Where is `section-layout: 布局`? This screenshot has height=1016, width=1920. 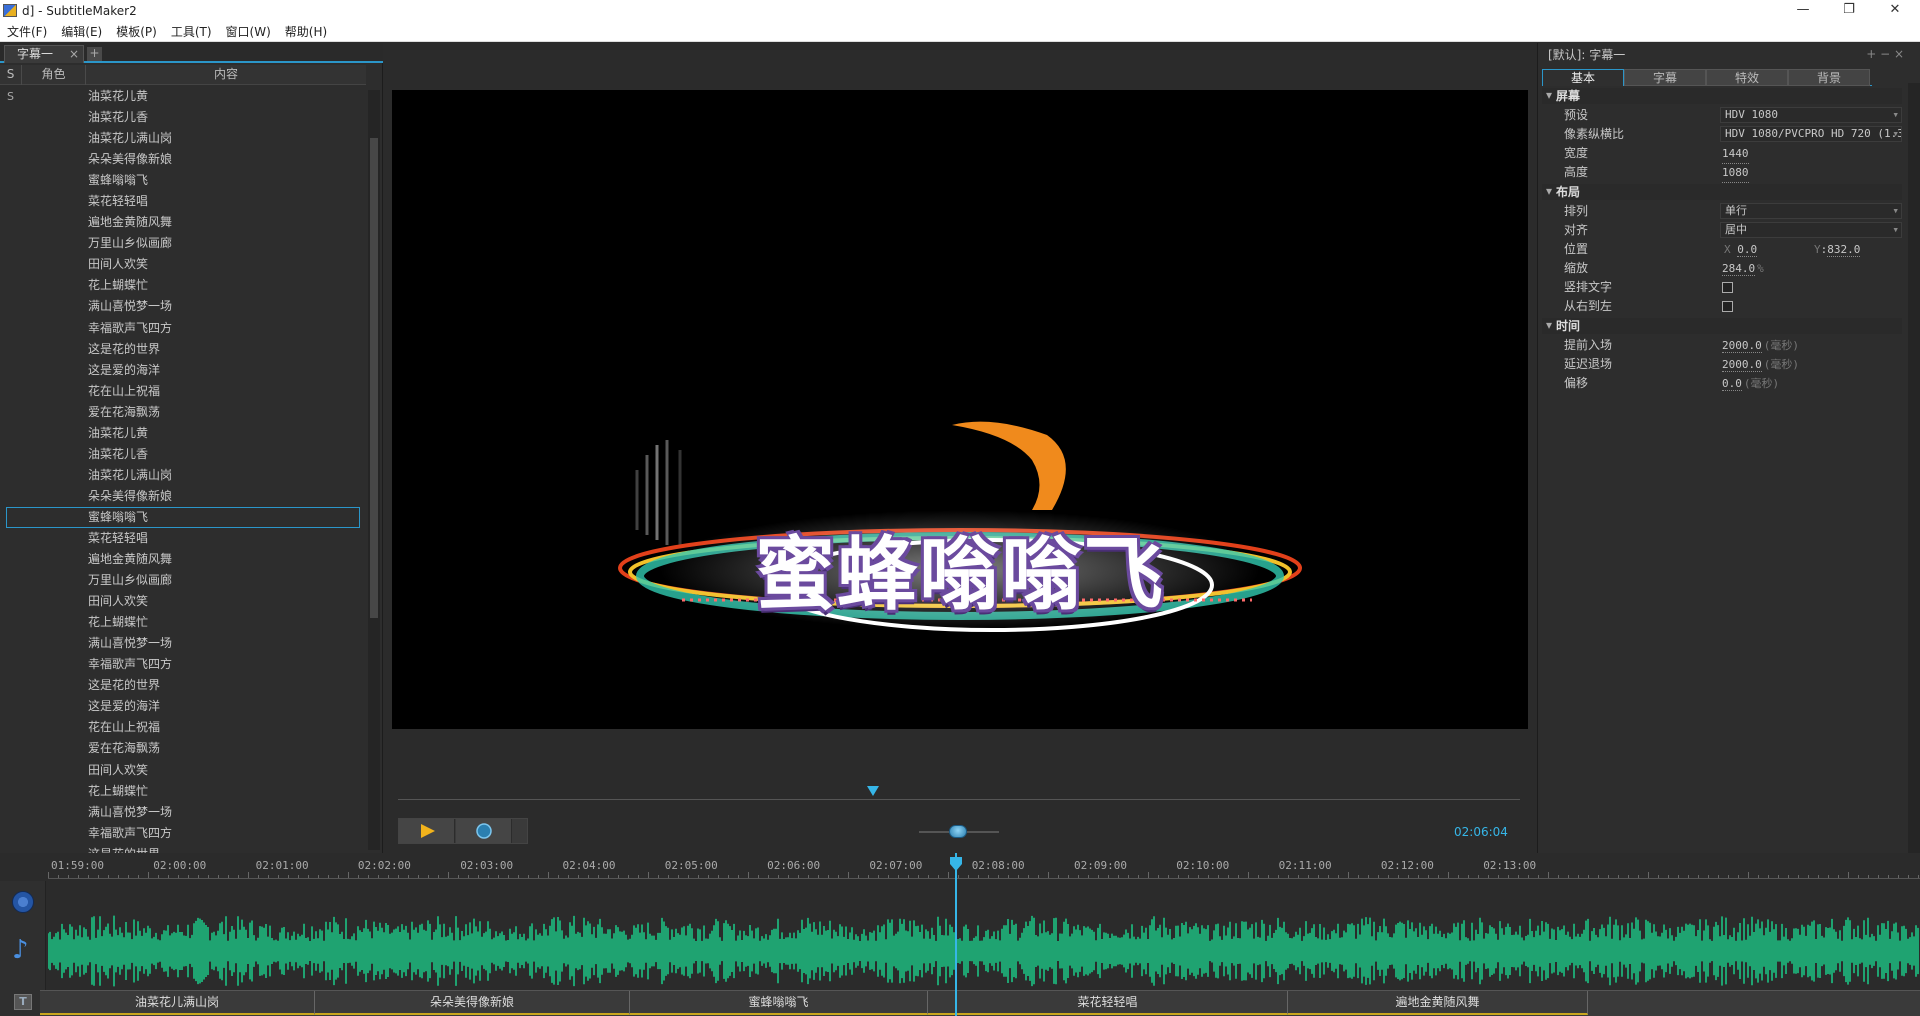
section-layout: 布局 is located at coordinates (1722, 191).